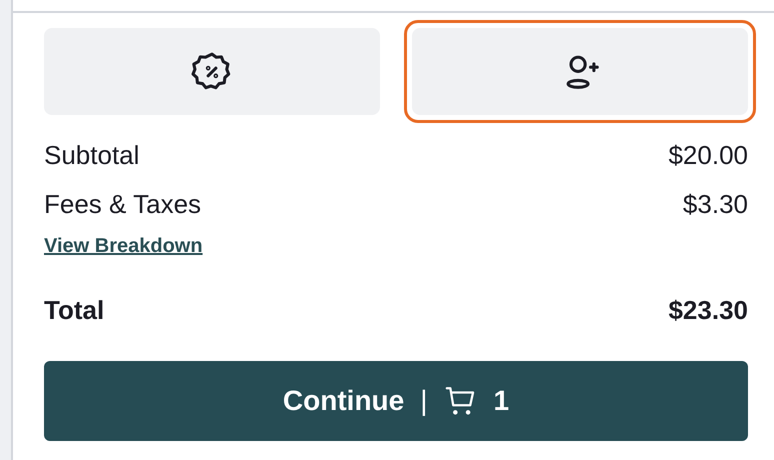 This screenshot has height=460, width=774. I want to click on summary-label: Subtotal, so click(92, 155).